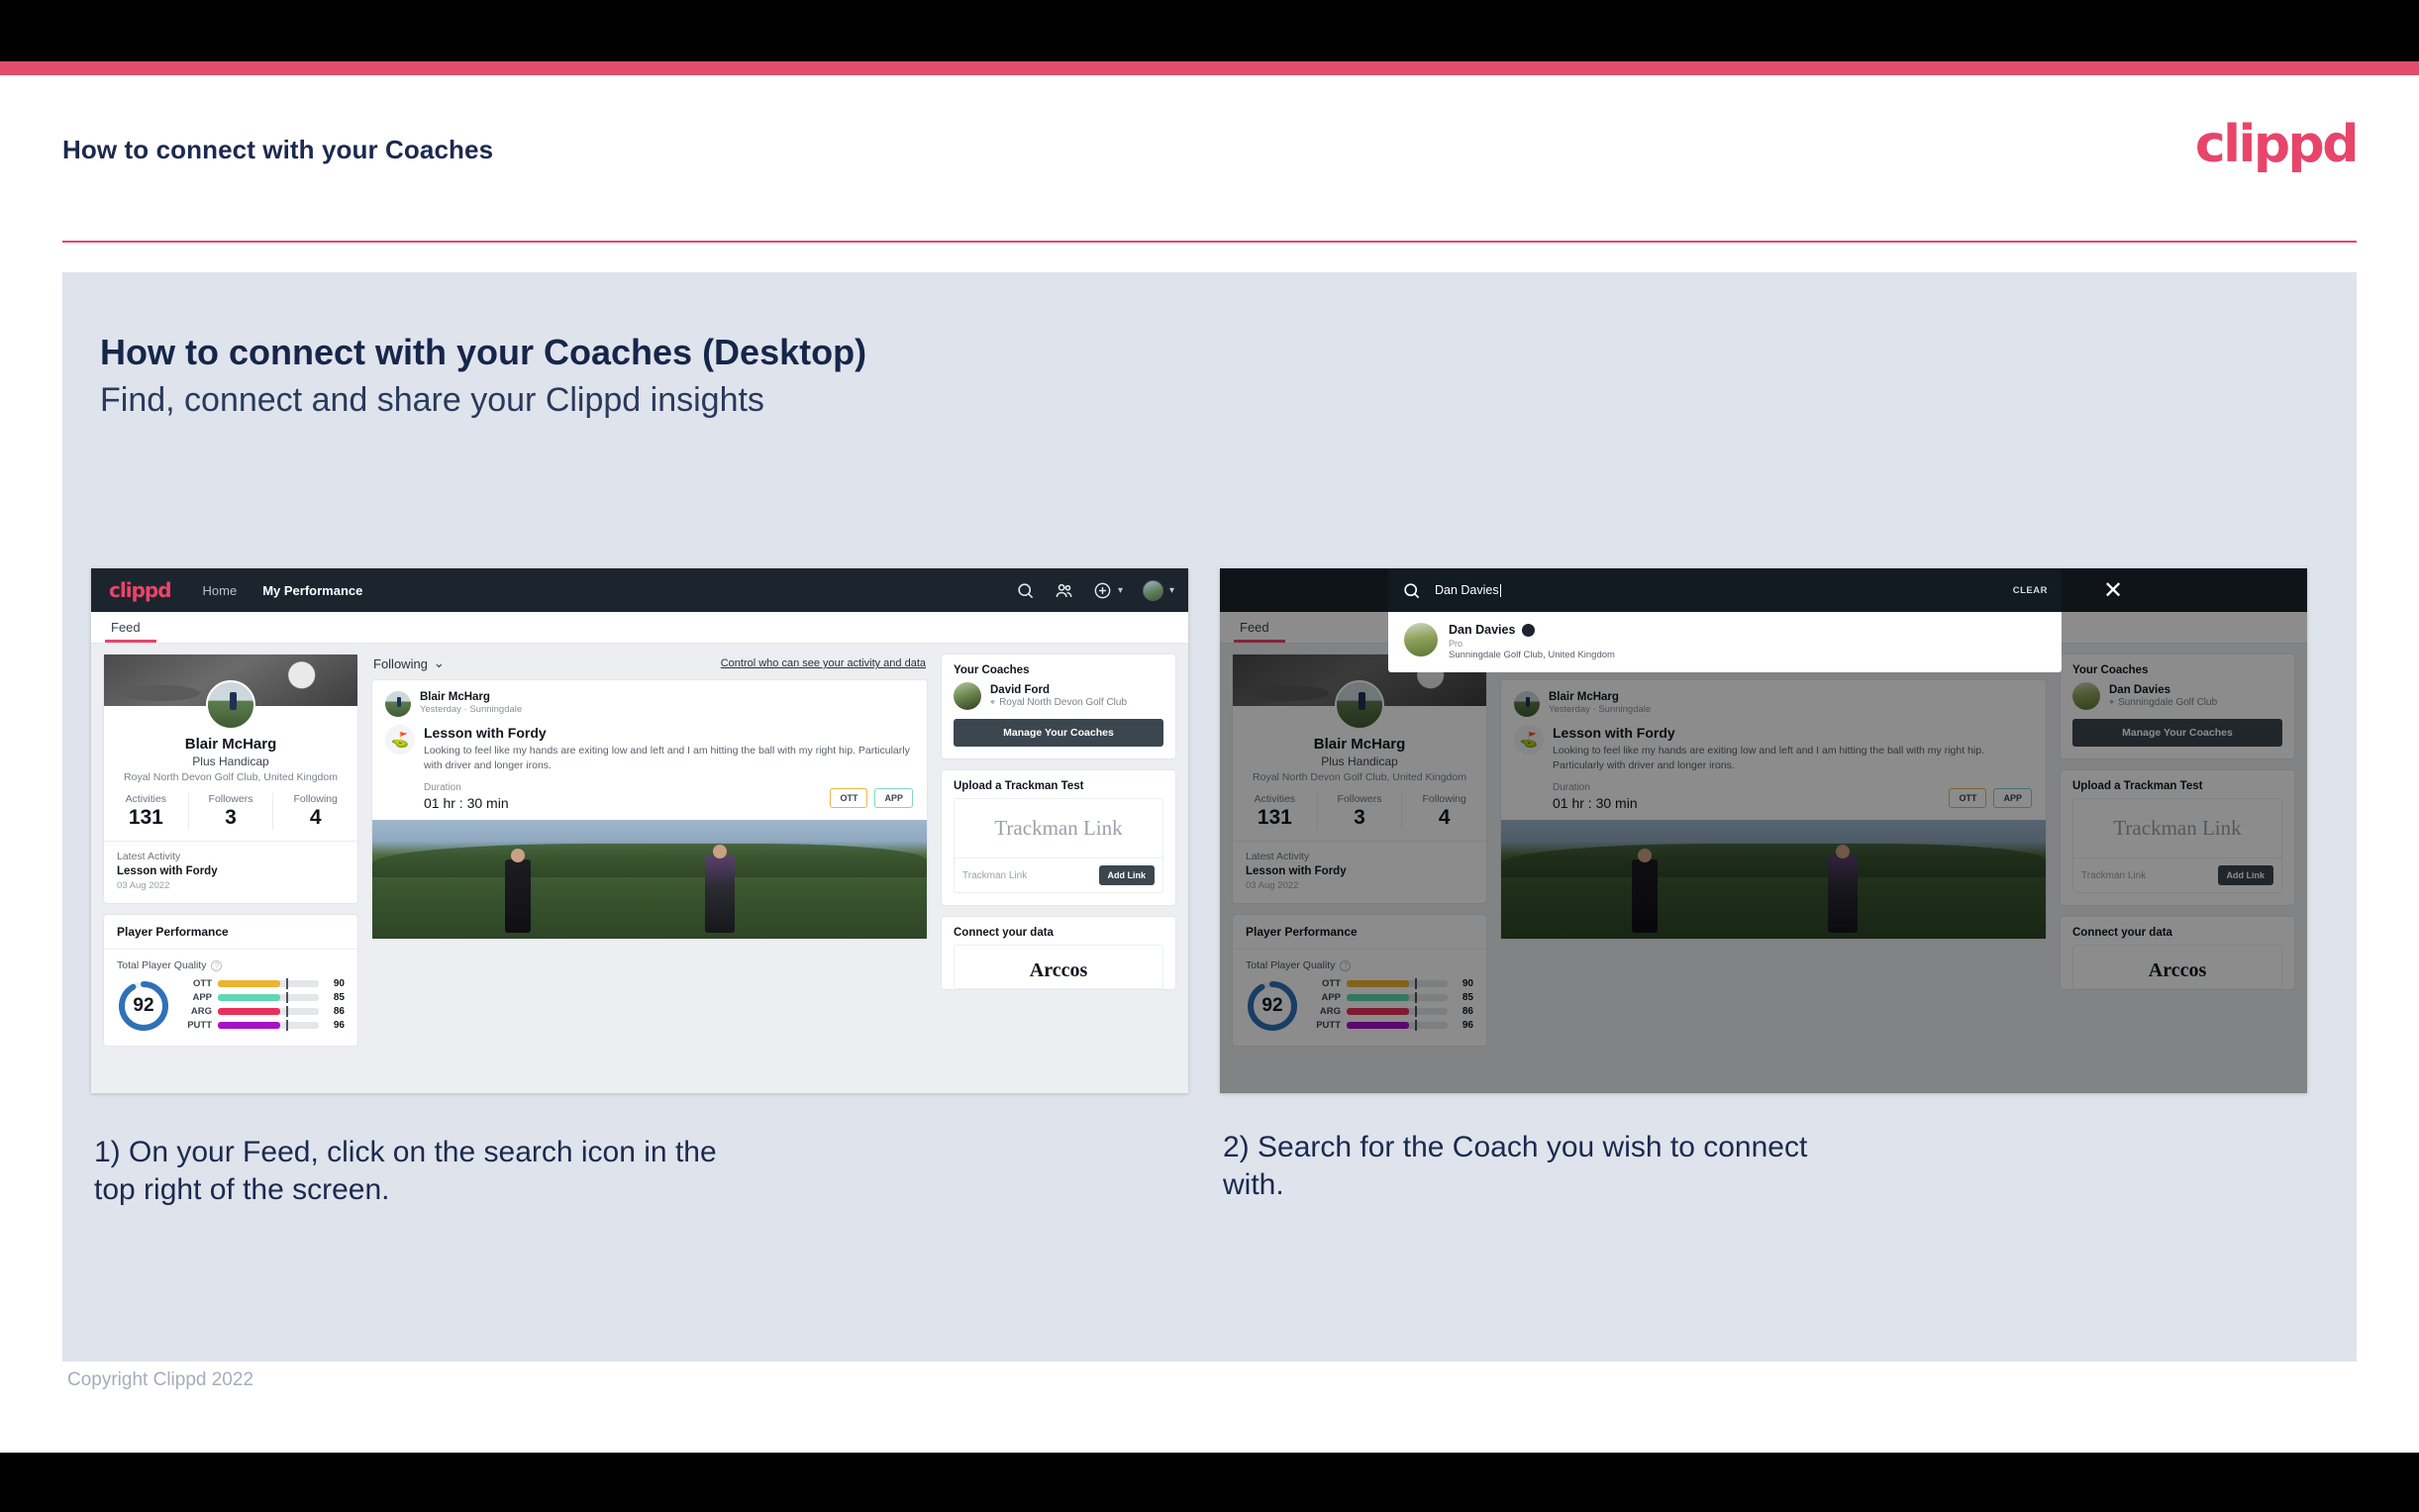 Image resolution: width=2419 pixels, height=1512 pixels. Describe the element at coordinates (146, 799) in the screenshot. I see `stat-label: Activities` at that location.